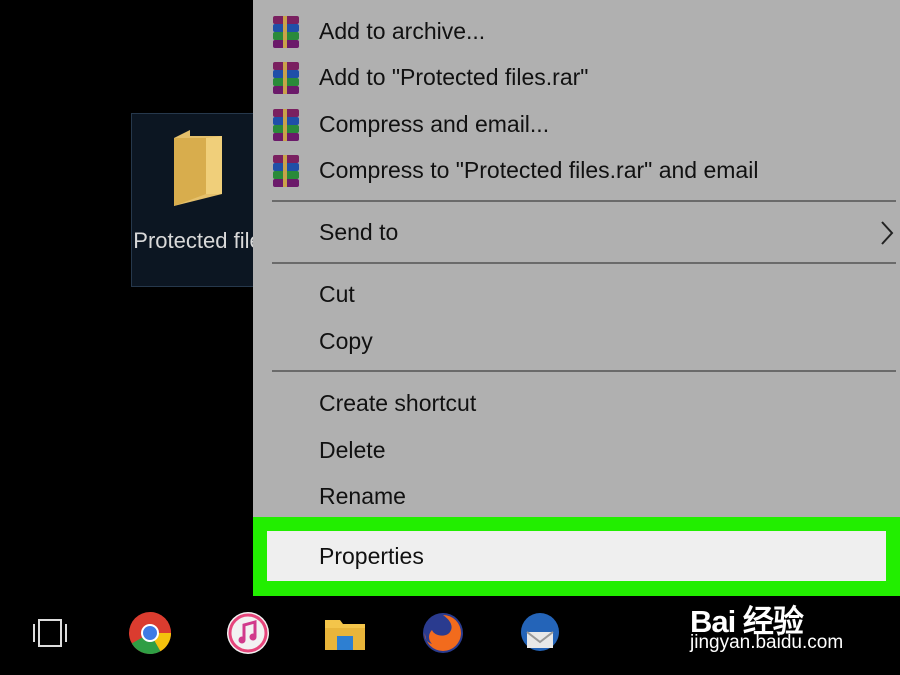 This screenshot has width=900, height=675. Describe the element at coordinates (576, 450) in the screenshot. I see `menu-item-delete: Delete` at that location.